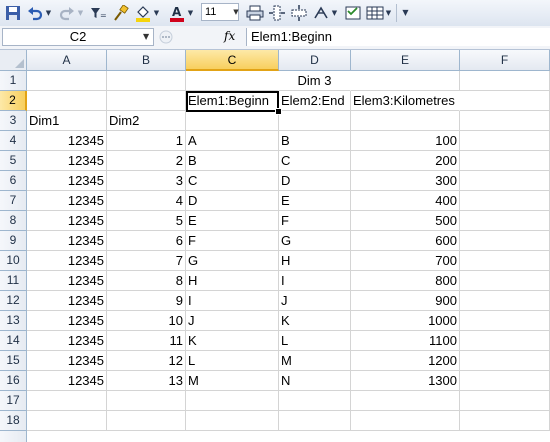 The image size is (550, 442). I want to click on cell-b6: 3, so click(146, 181).